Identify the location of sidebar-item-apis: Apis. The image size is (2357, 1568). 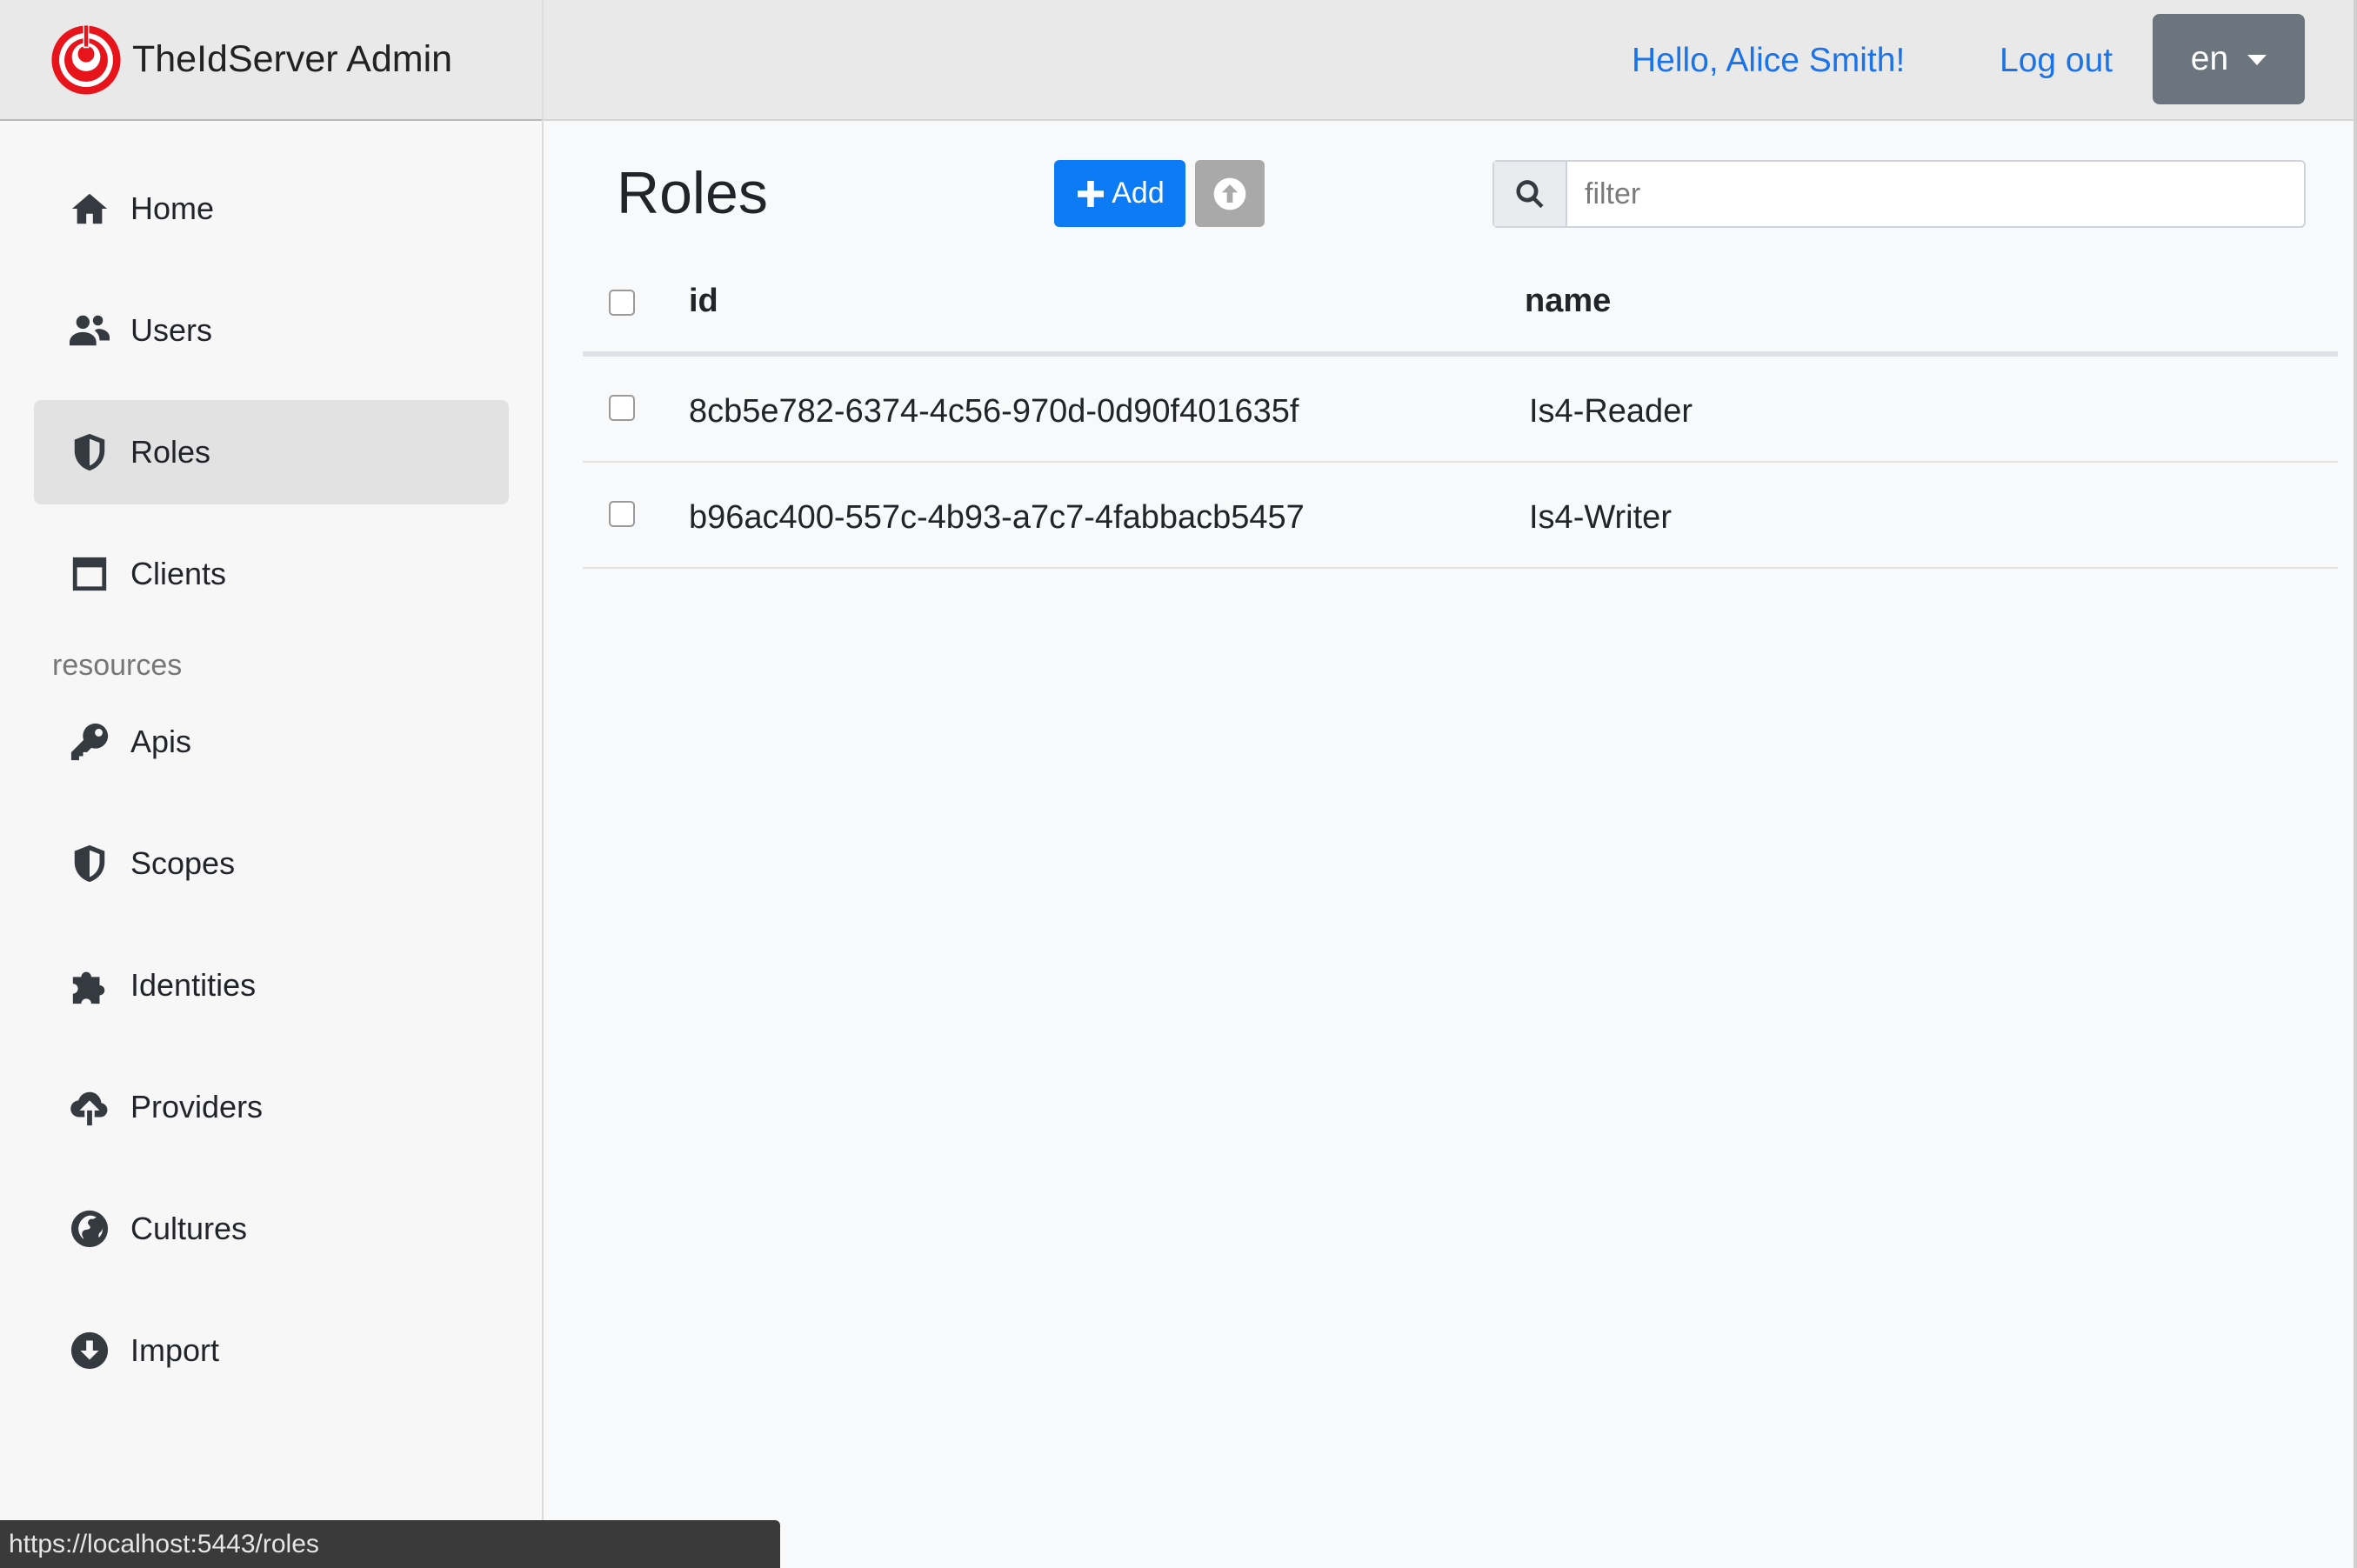
(271, 742).